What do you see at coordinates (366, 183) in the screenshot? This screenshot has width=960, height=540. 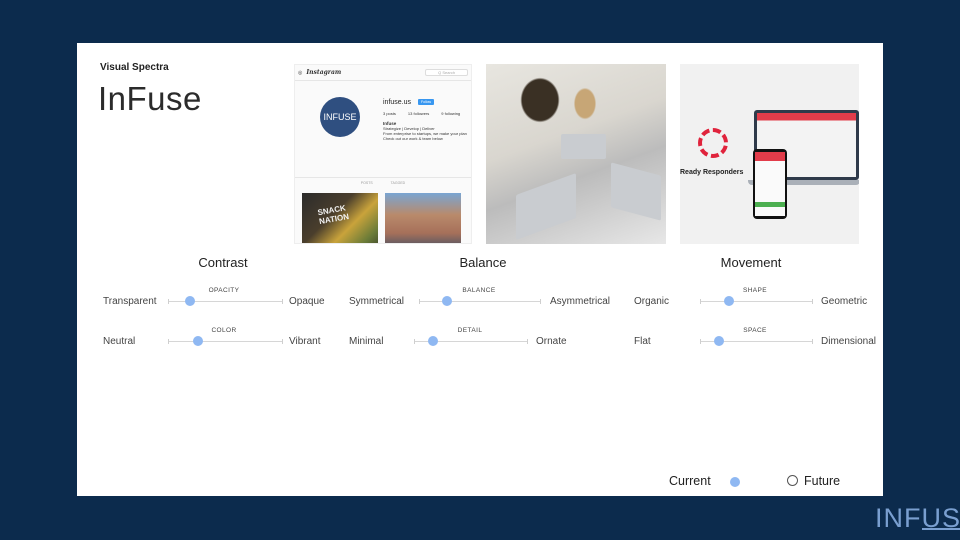 I see `tab-posts: POSTS` at bounding box center [366, 183].